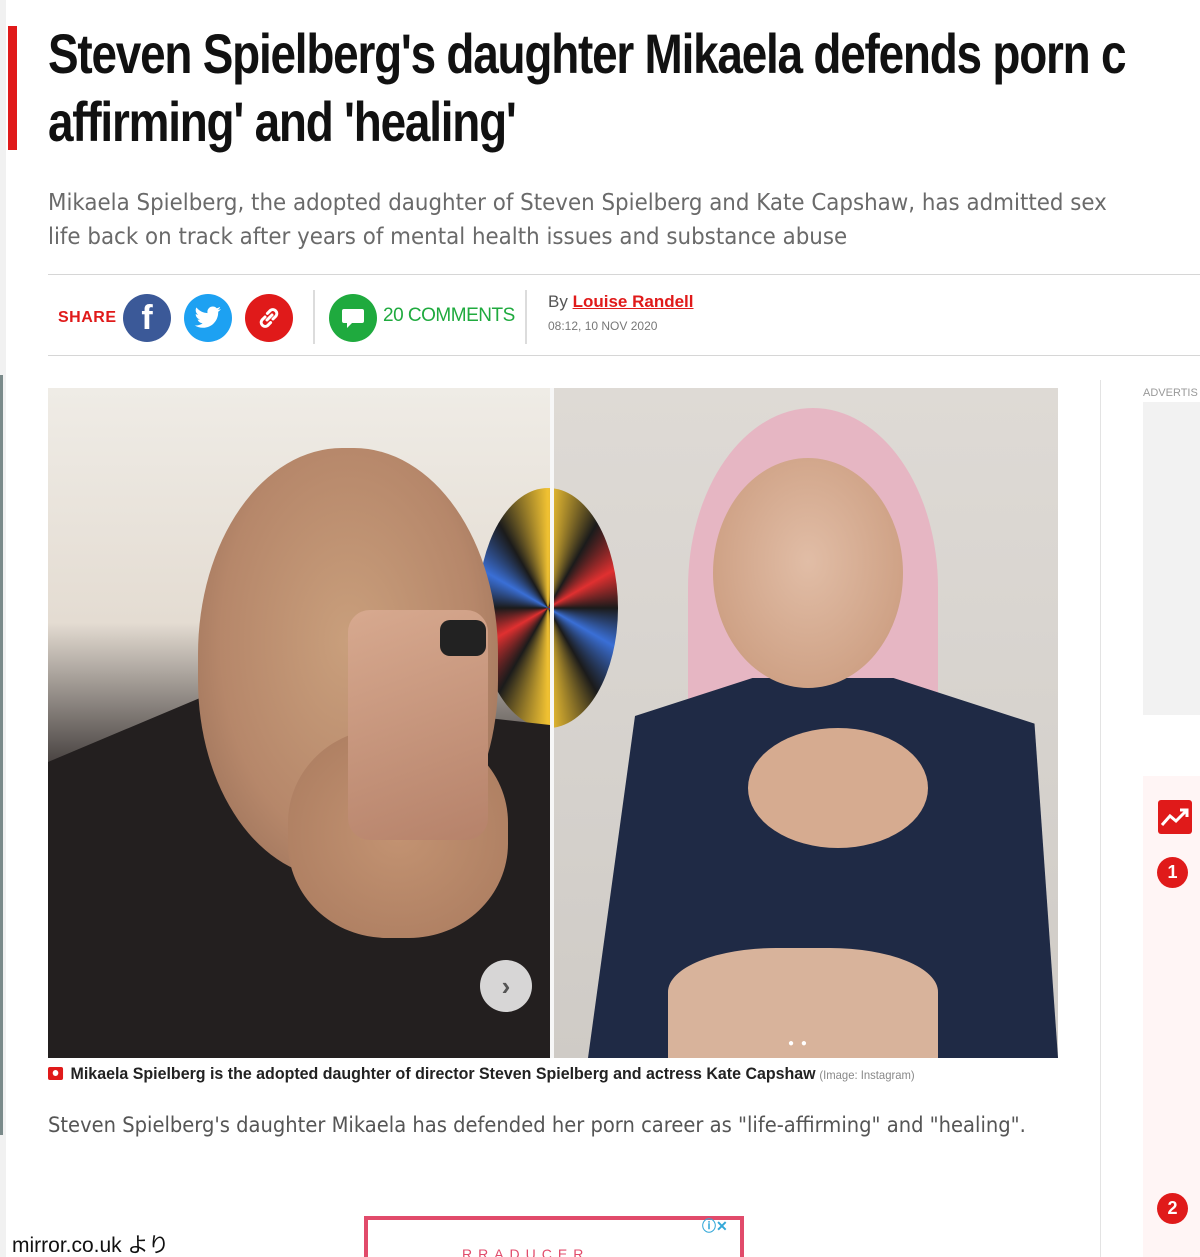 The height and width of the screenshot is (1257, 1200). What do you see at coordinates (1171, 1016) in the screenshot?
I see `sidebar-trending-panel` at bounding box center [1171, 1016].